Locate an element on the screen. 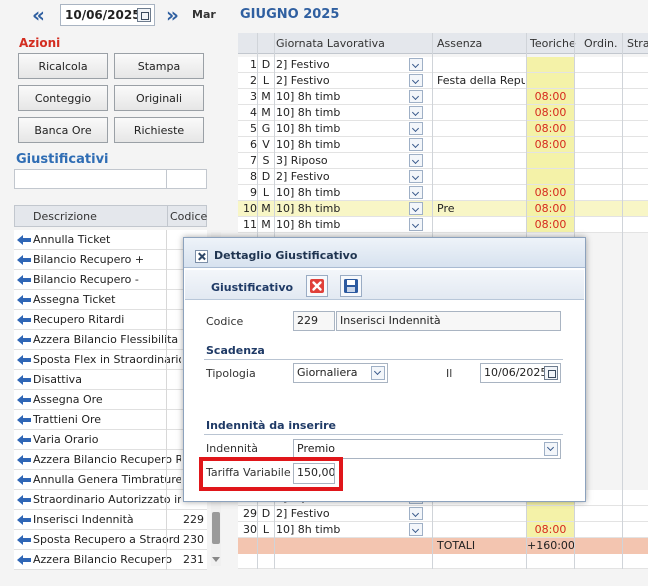 Image resolution: width=648 pixels, height=586 pixels. col-ordin: Ordin. is located at coordinates (601, 43).